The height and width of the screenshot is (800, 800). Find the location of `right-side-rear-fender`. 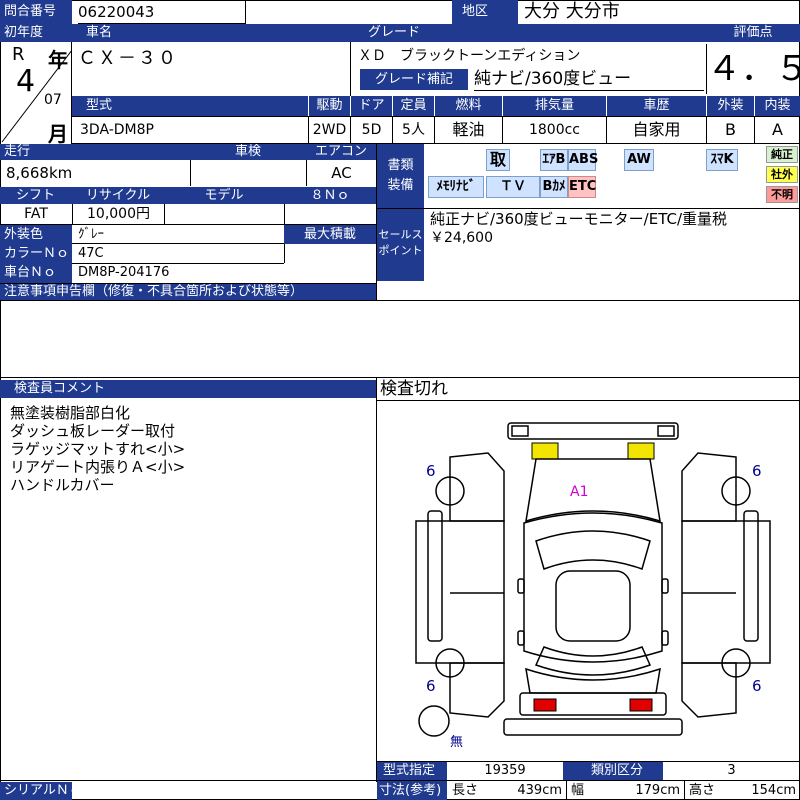

right-side-rear-fender is located at coordinates (709, 690).